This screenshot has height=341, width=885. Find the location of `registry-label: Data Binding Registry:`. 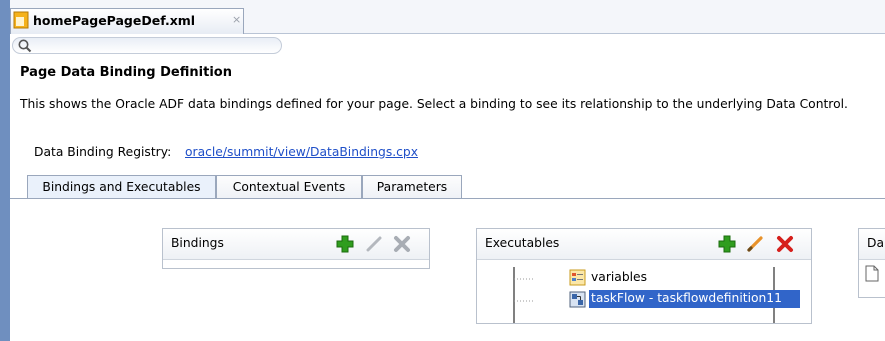

registry-label: Data Binding Registry: is located at coordinates (103, 152).